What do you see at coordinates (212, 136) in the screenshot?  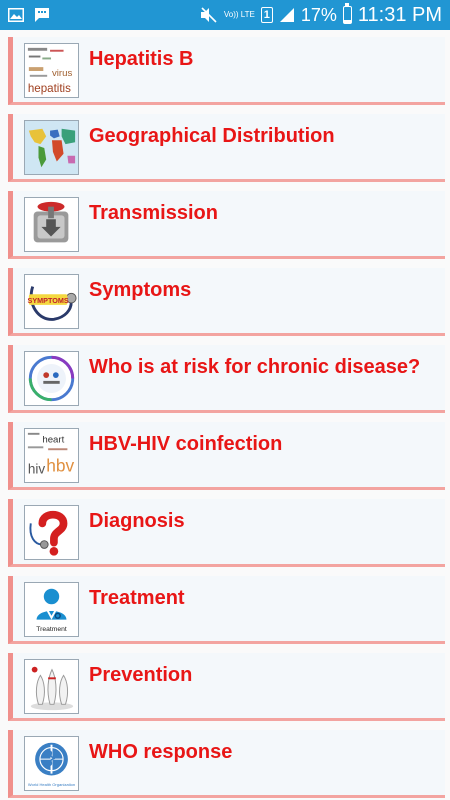 I see `topic-label: Geographical Distribution` at bounding box center [212, 136].